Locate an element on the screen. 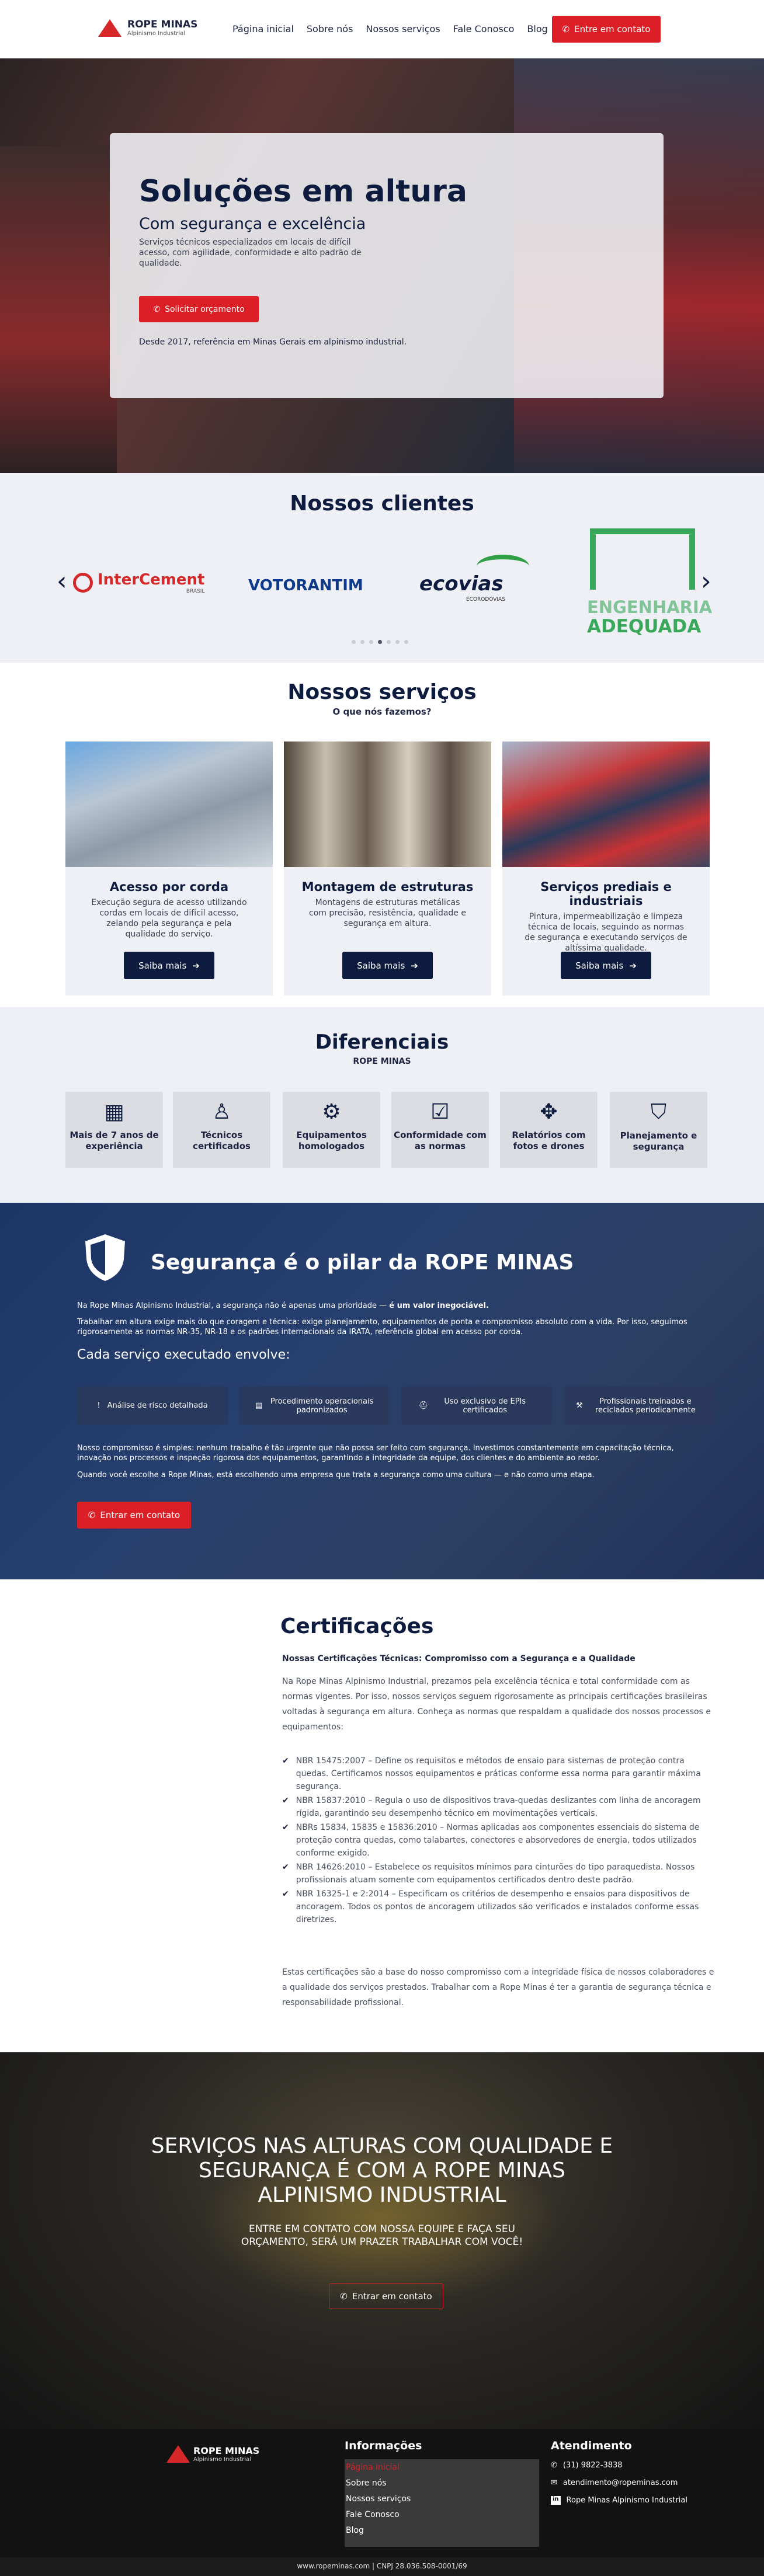 The height and width of the screenshot is (2576, 764). differential-label: Equipamentos homologados is located at coordinates (332, 1140).